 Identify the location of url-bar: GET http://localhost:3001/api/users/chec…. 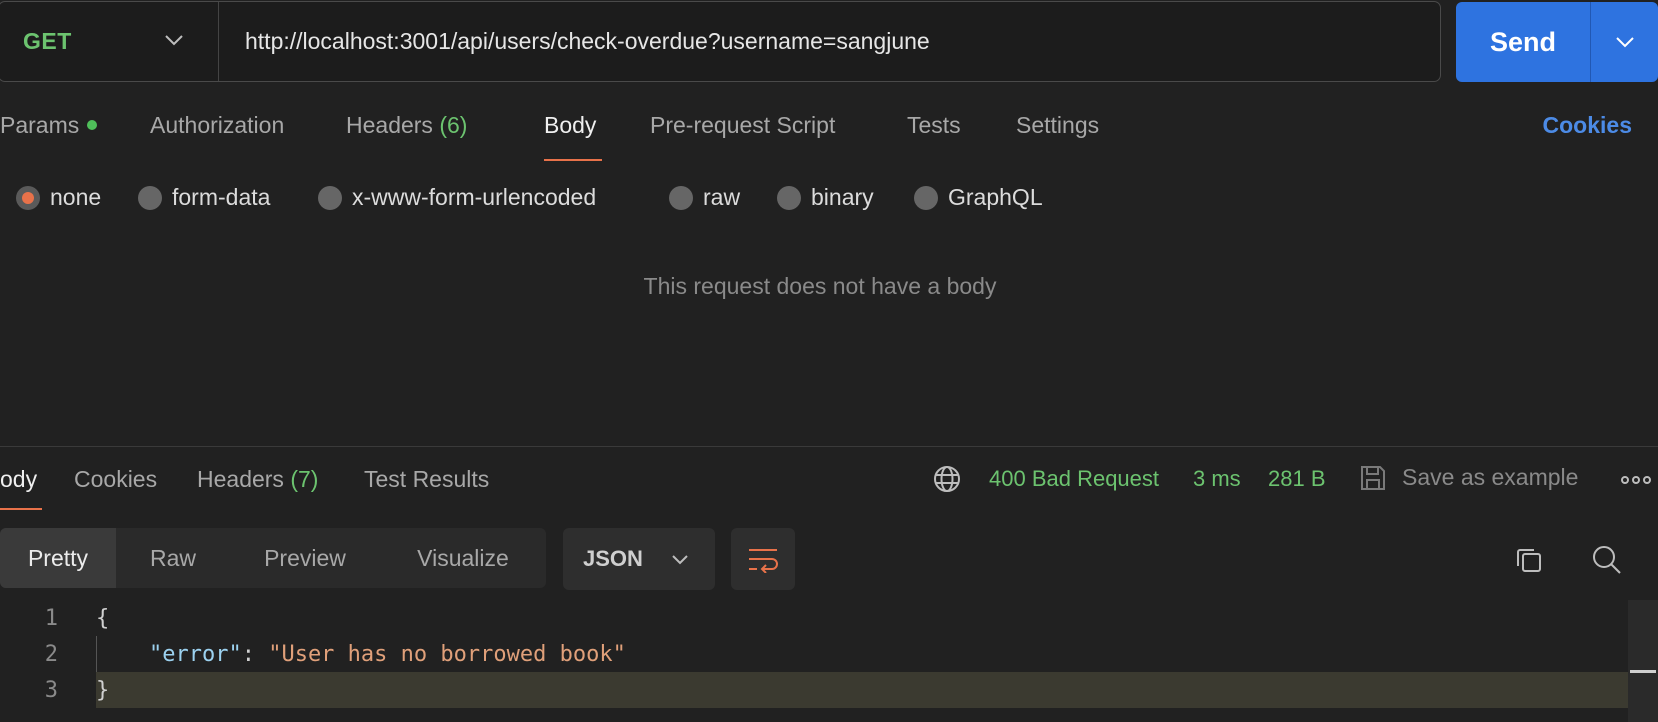
(720, 41).